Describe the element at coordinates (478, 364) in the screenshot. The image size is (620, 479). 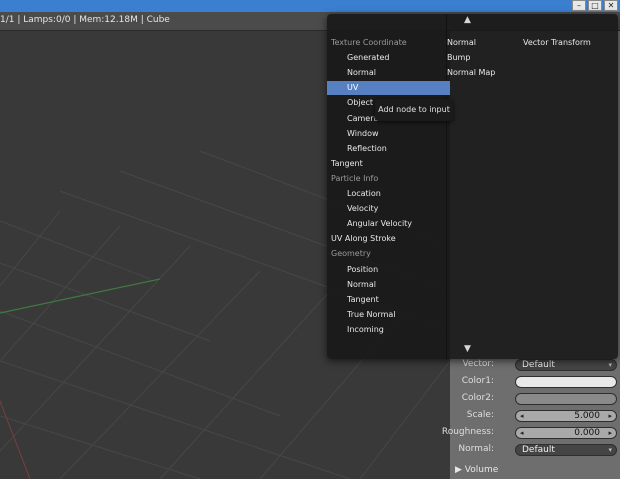
I see `vector-label: Vector:` at that location.